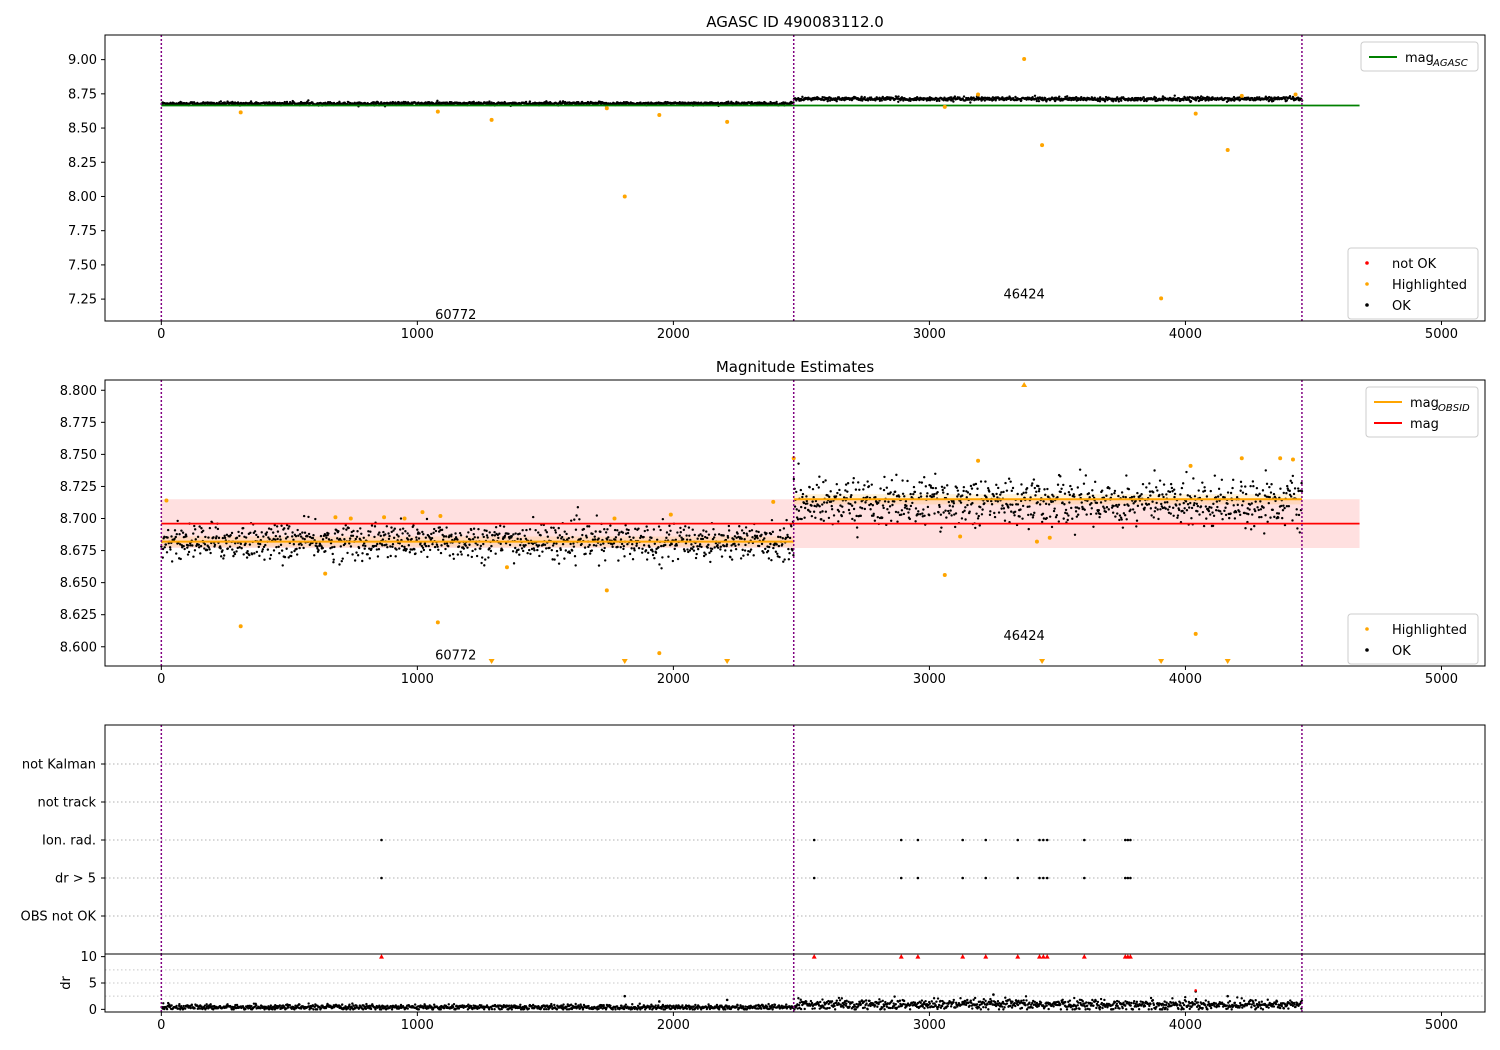  I want to click on x-tick-label: 1000, so click(417, 679).